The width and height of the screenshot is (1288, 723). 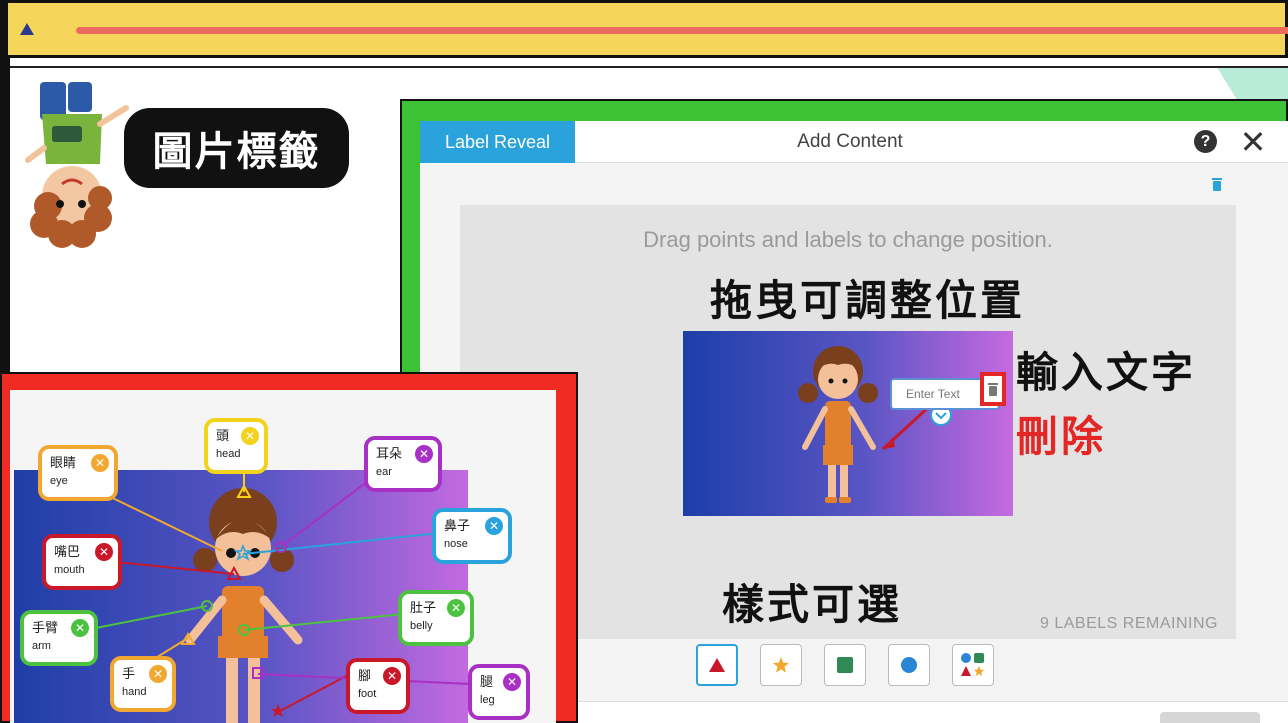 What do you see at coordinates (82, 562) in the screenshot?
I see `label-mouth: 嘴巴 mouth ✕` at bounding box center [82, 562].